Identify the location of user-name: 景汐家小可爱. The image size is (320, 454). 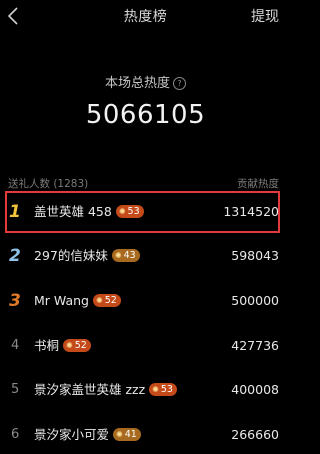
(72, 434).